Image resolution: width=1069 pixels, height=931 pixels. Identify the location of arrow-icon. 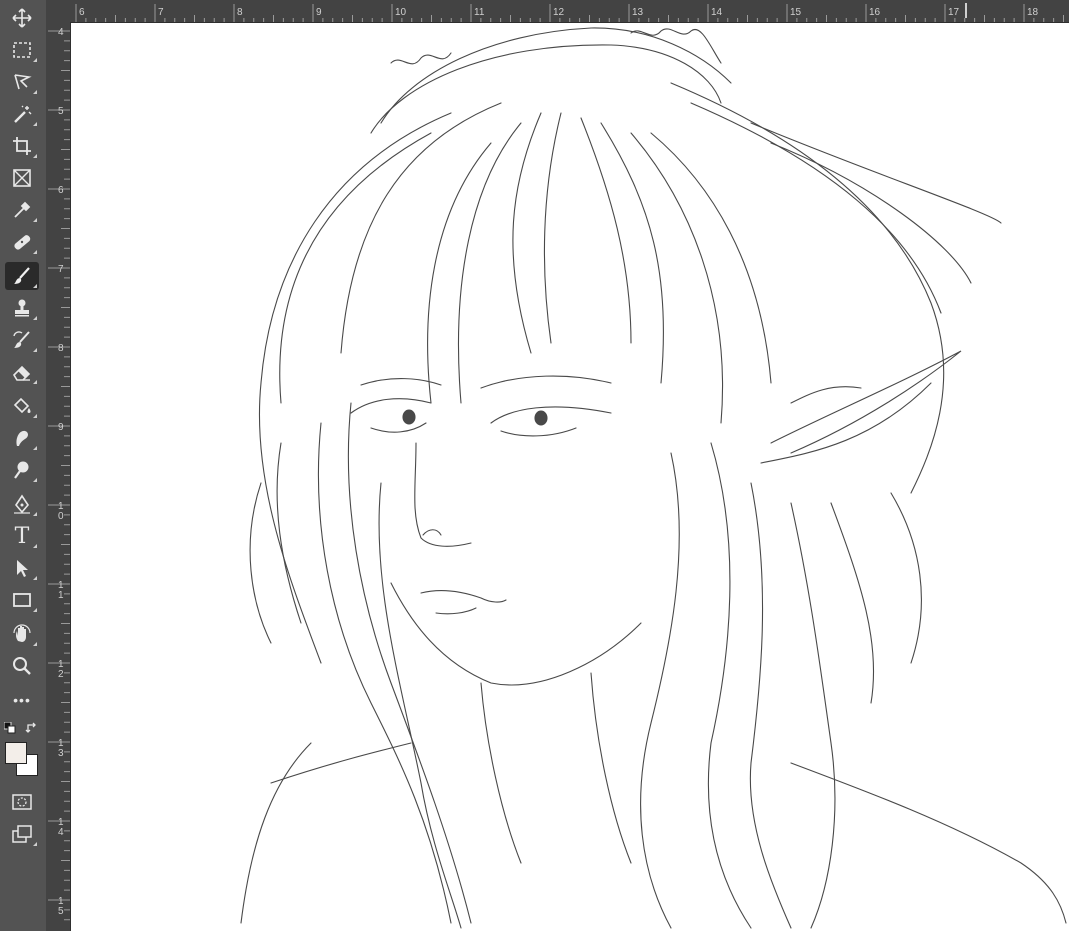
(22, 568).